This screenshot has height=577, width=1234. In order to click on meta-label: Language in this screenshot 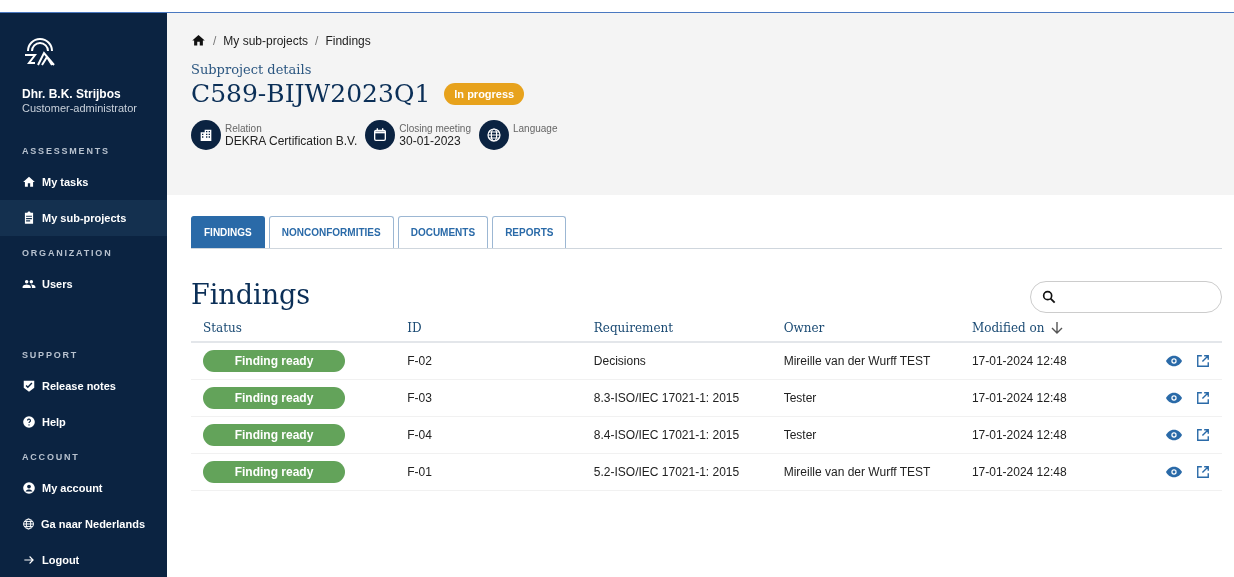, I will do `click(535, 128)`.